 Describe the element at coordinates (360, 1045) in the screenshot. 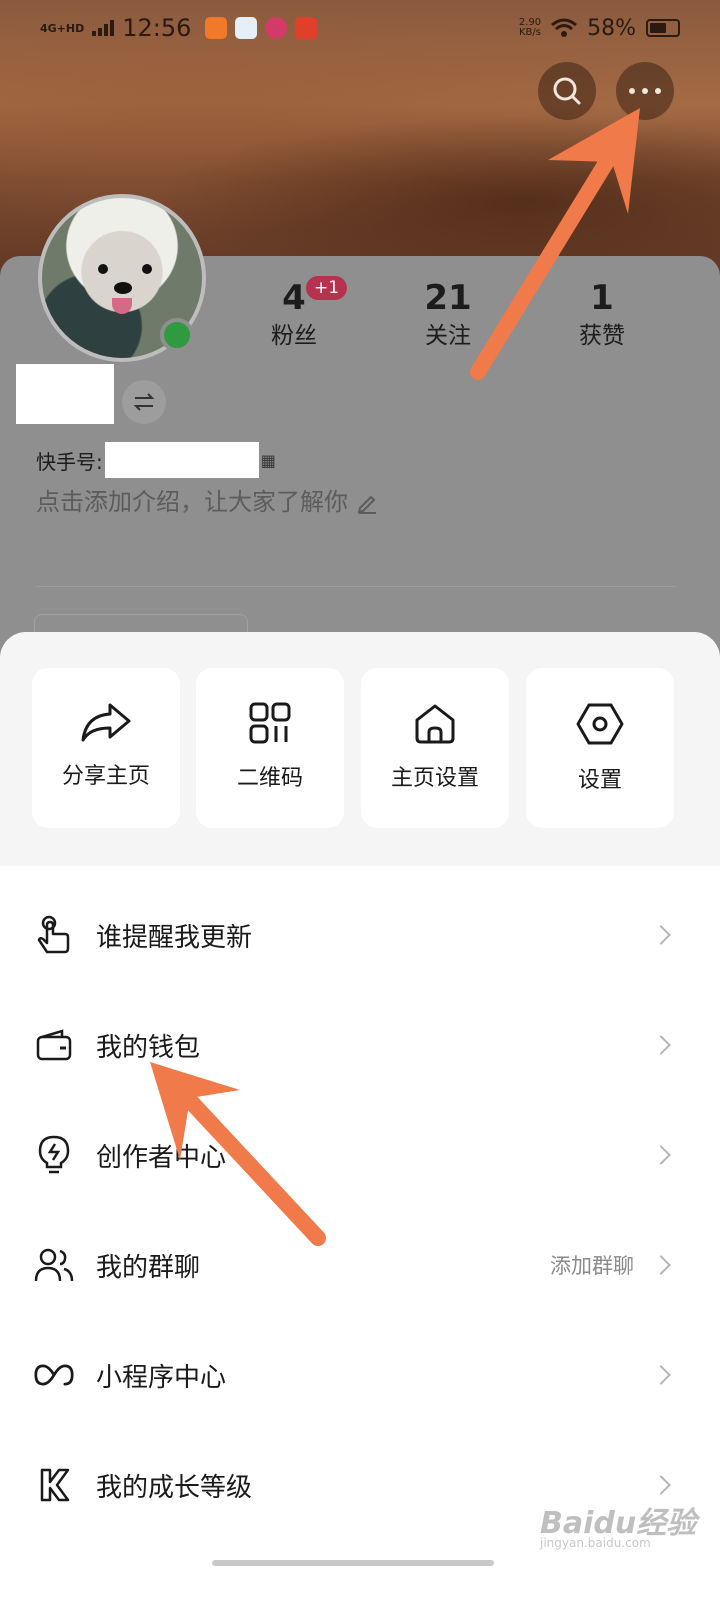

I see `menu-my-wallet: 我的钱包` at that location.